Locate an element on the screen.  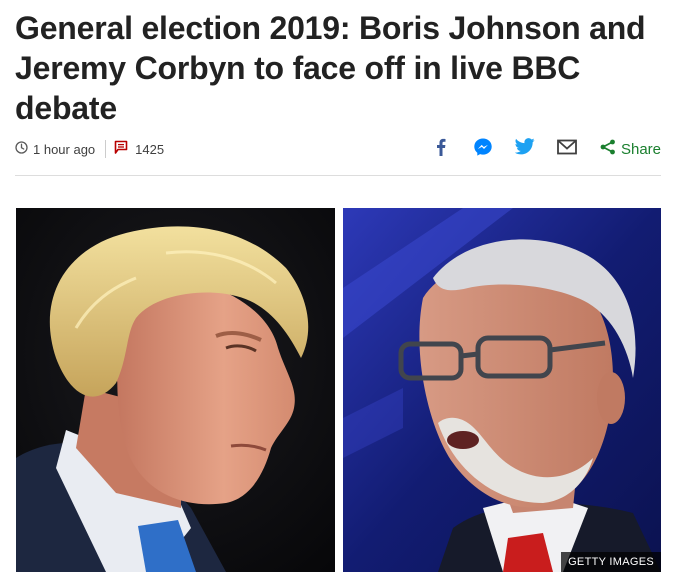
meta-divider-line is located at coordinates (338, 175).